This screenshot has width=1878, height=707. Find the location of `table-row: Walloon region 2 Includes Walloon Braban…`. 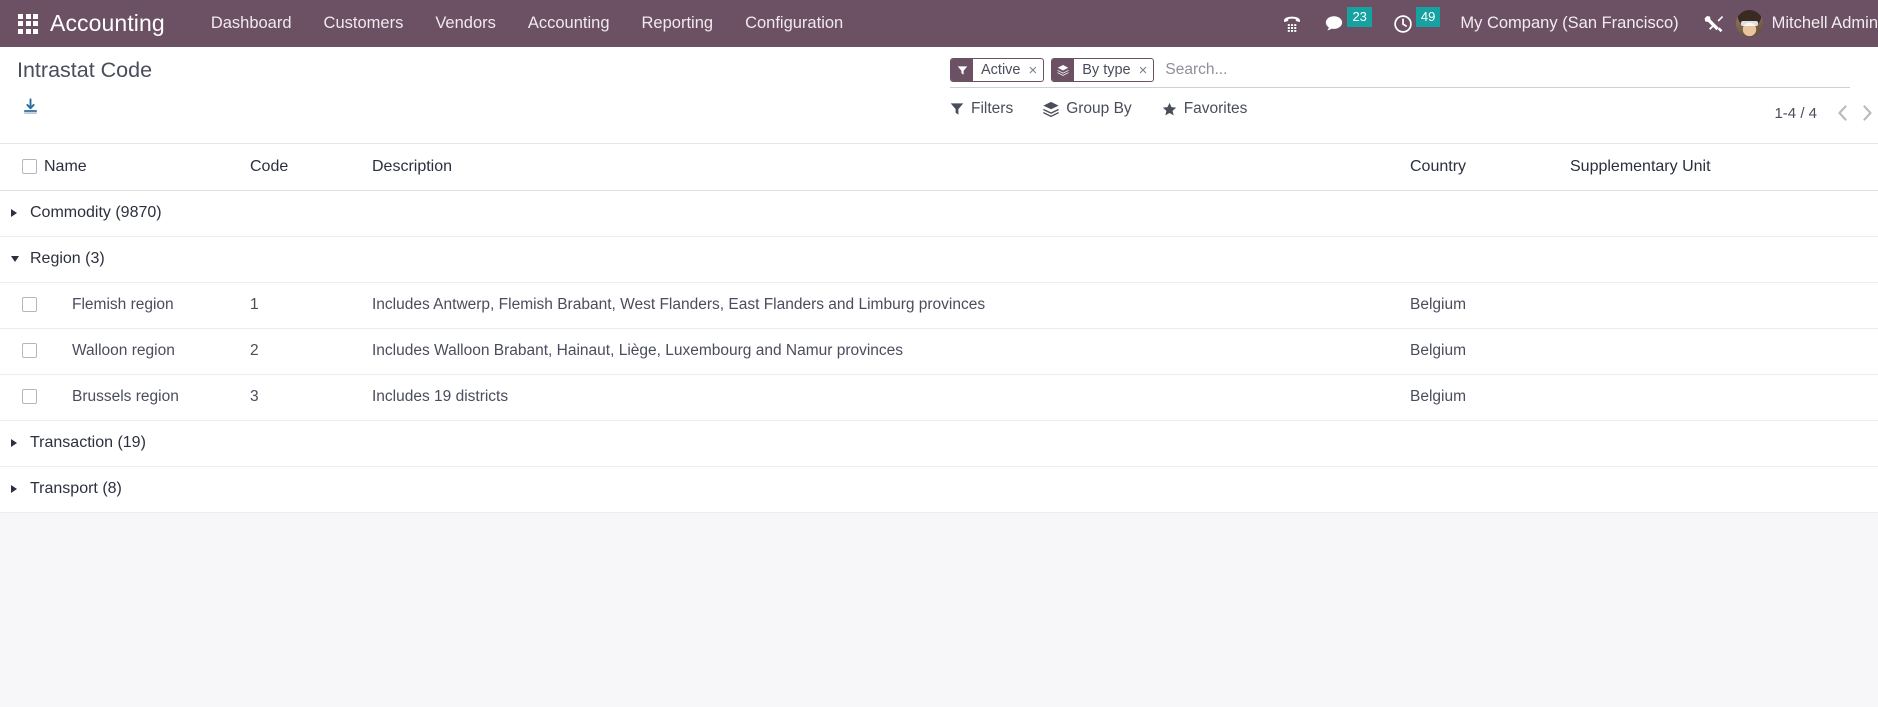

table-row: Walloon region 2 Includes Walloon Braban… is located at coordinates (939, 351).